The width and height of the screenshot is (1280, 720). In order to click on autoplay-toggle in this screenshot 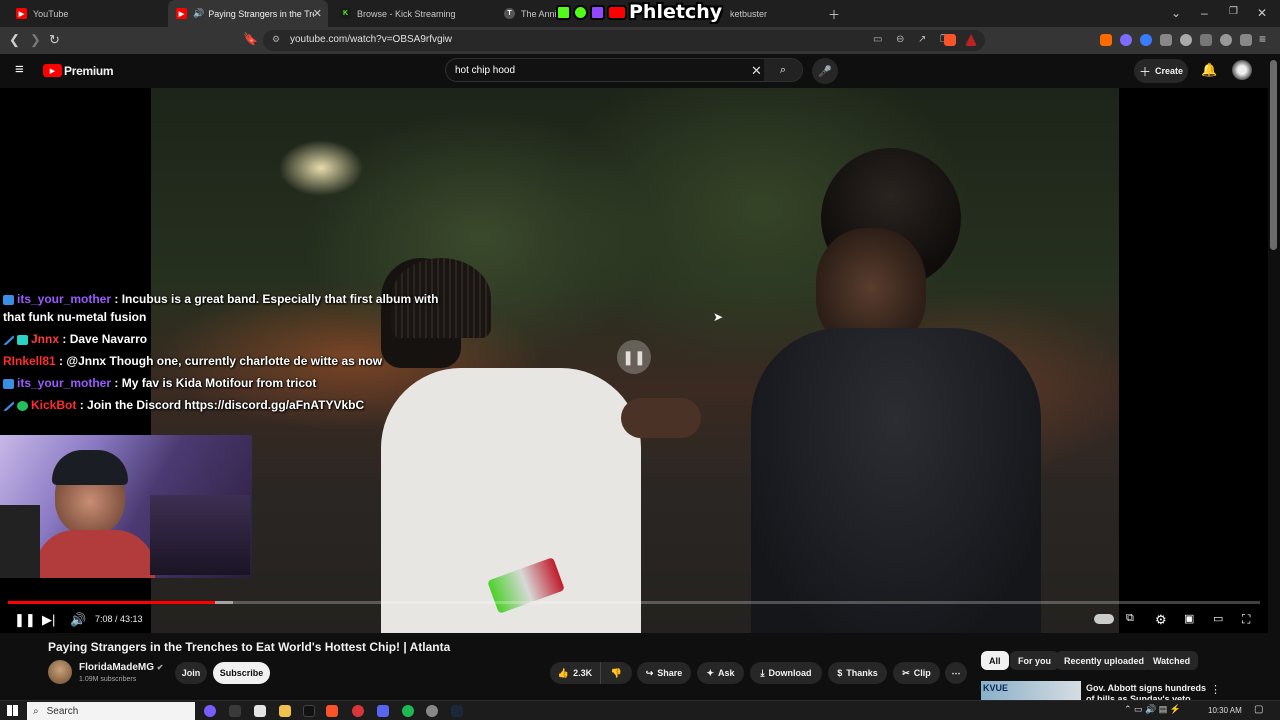, I will do `click(1104, 619)`.